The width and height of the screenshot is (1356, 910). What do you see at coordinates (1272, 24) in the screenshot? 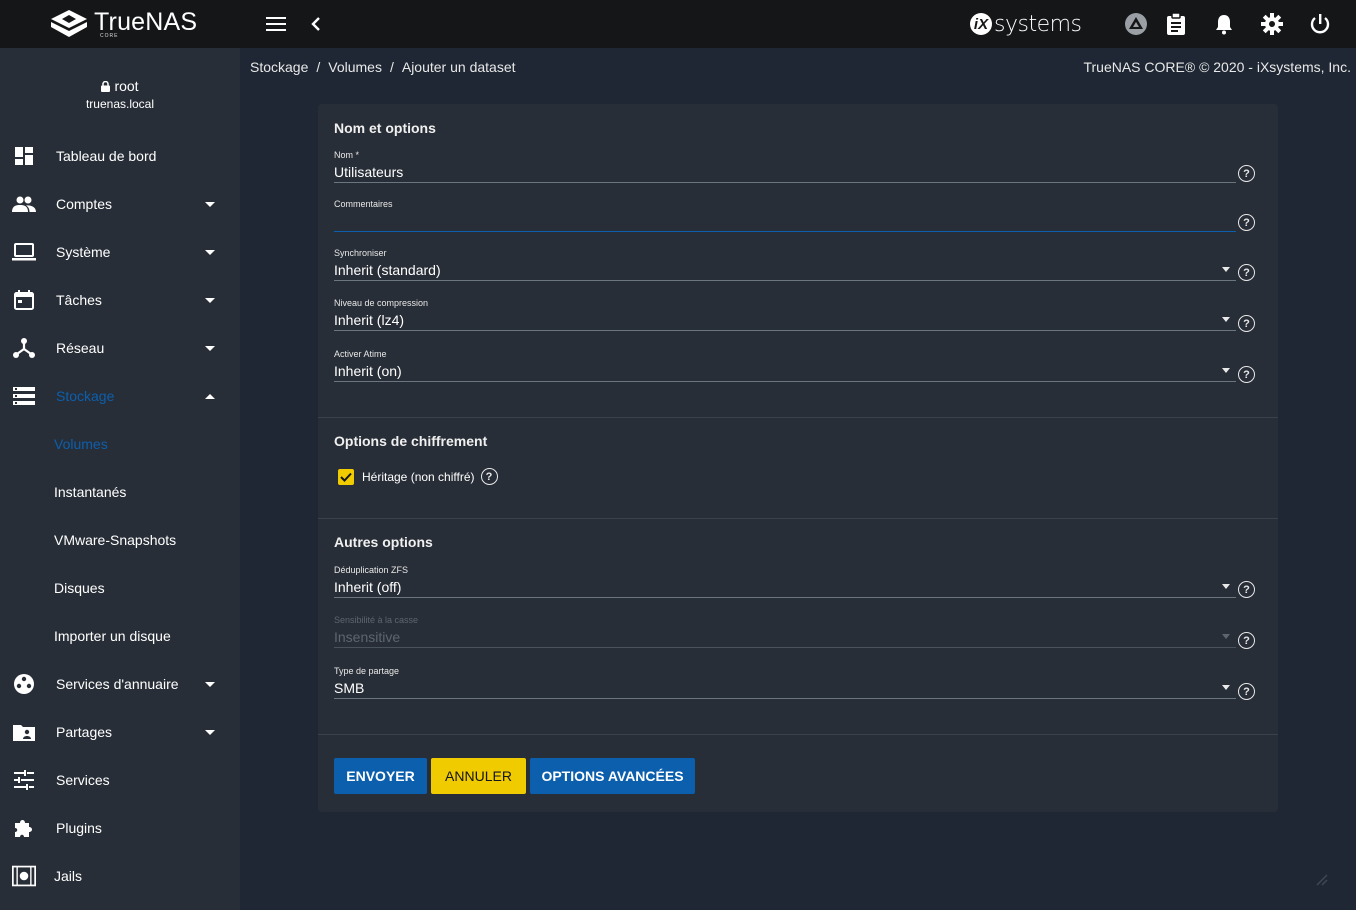
I see `gear-icon` at bounding box center [1272, 24].